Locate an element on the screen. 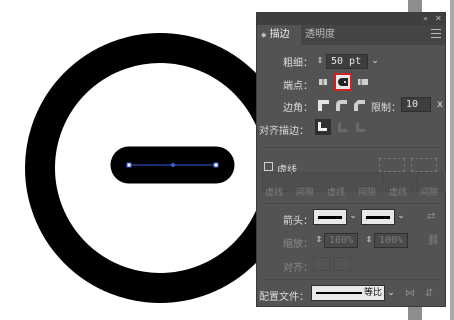 The height and width of the screenshot is (320, 454). bevel-join-button is located at coordinates (359, 105).